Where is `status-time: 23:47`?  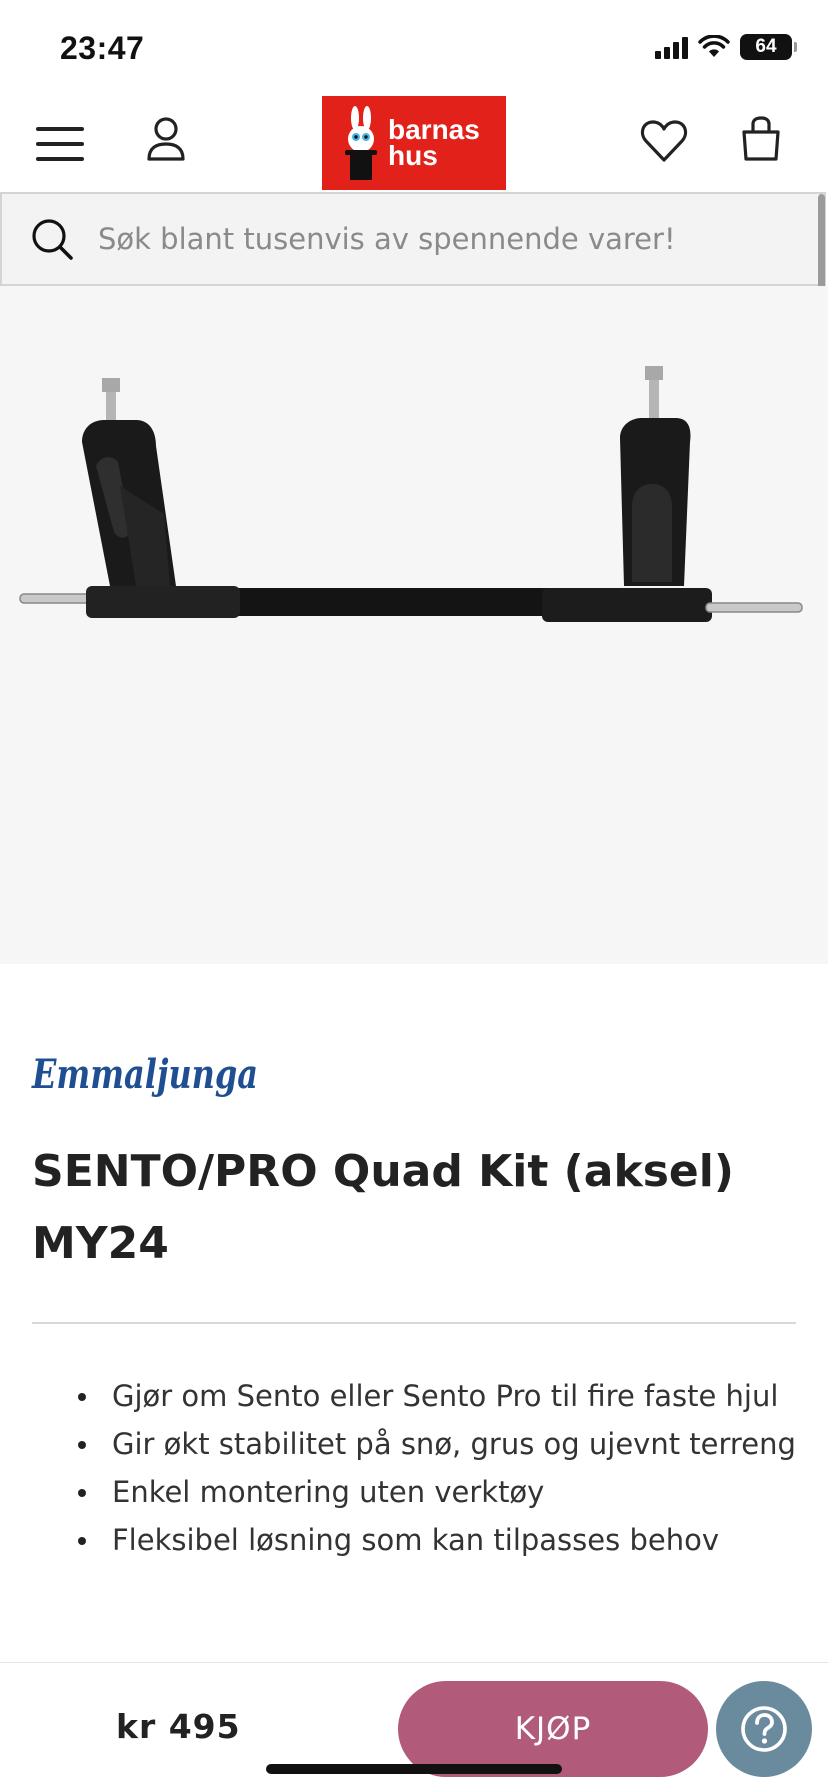
status-time: 23:47 is located at coordinates (102, 48).